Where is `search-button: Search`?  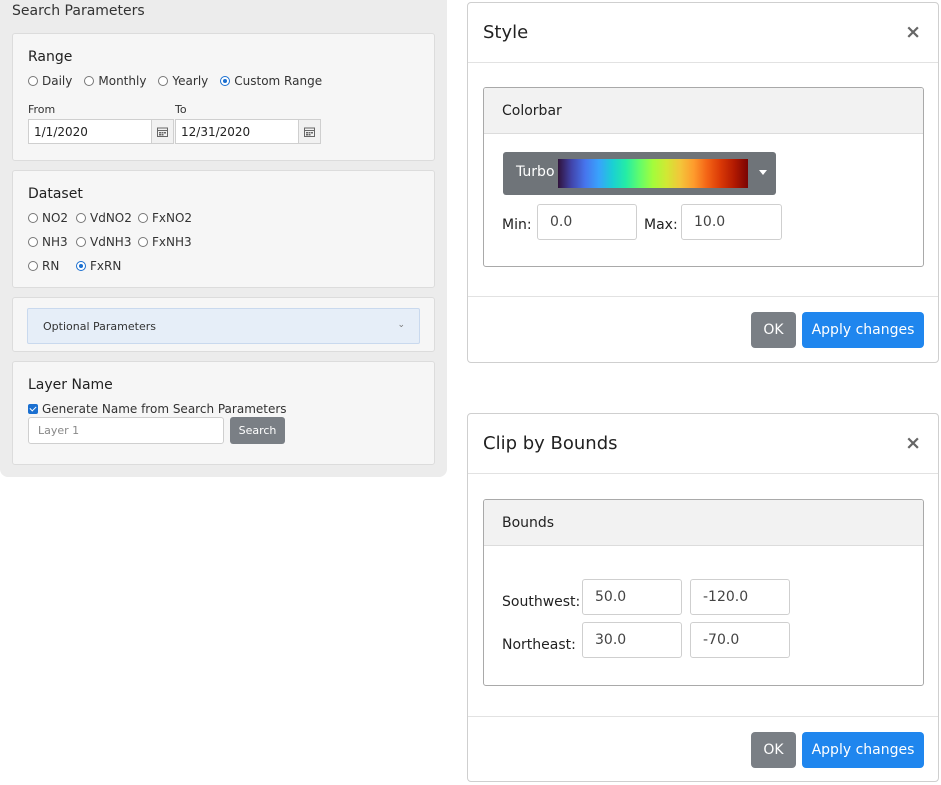
search-button: Search is located at coordinates (257, 430).